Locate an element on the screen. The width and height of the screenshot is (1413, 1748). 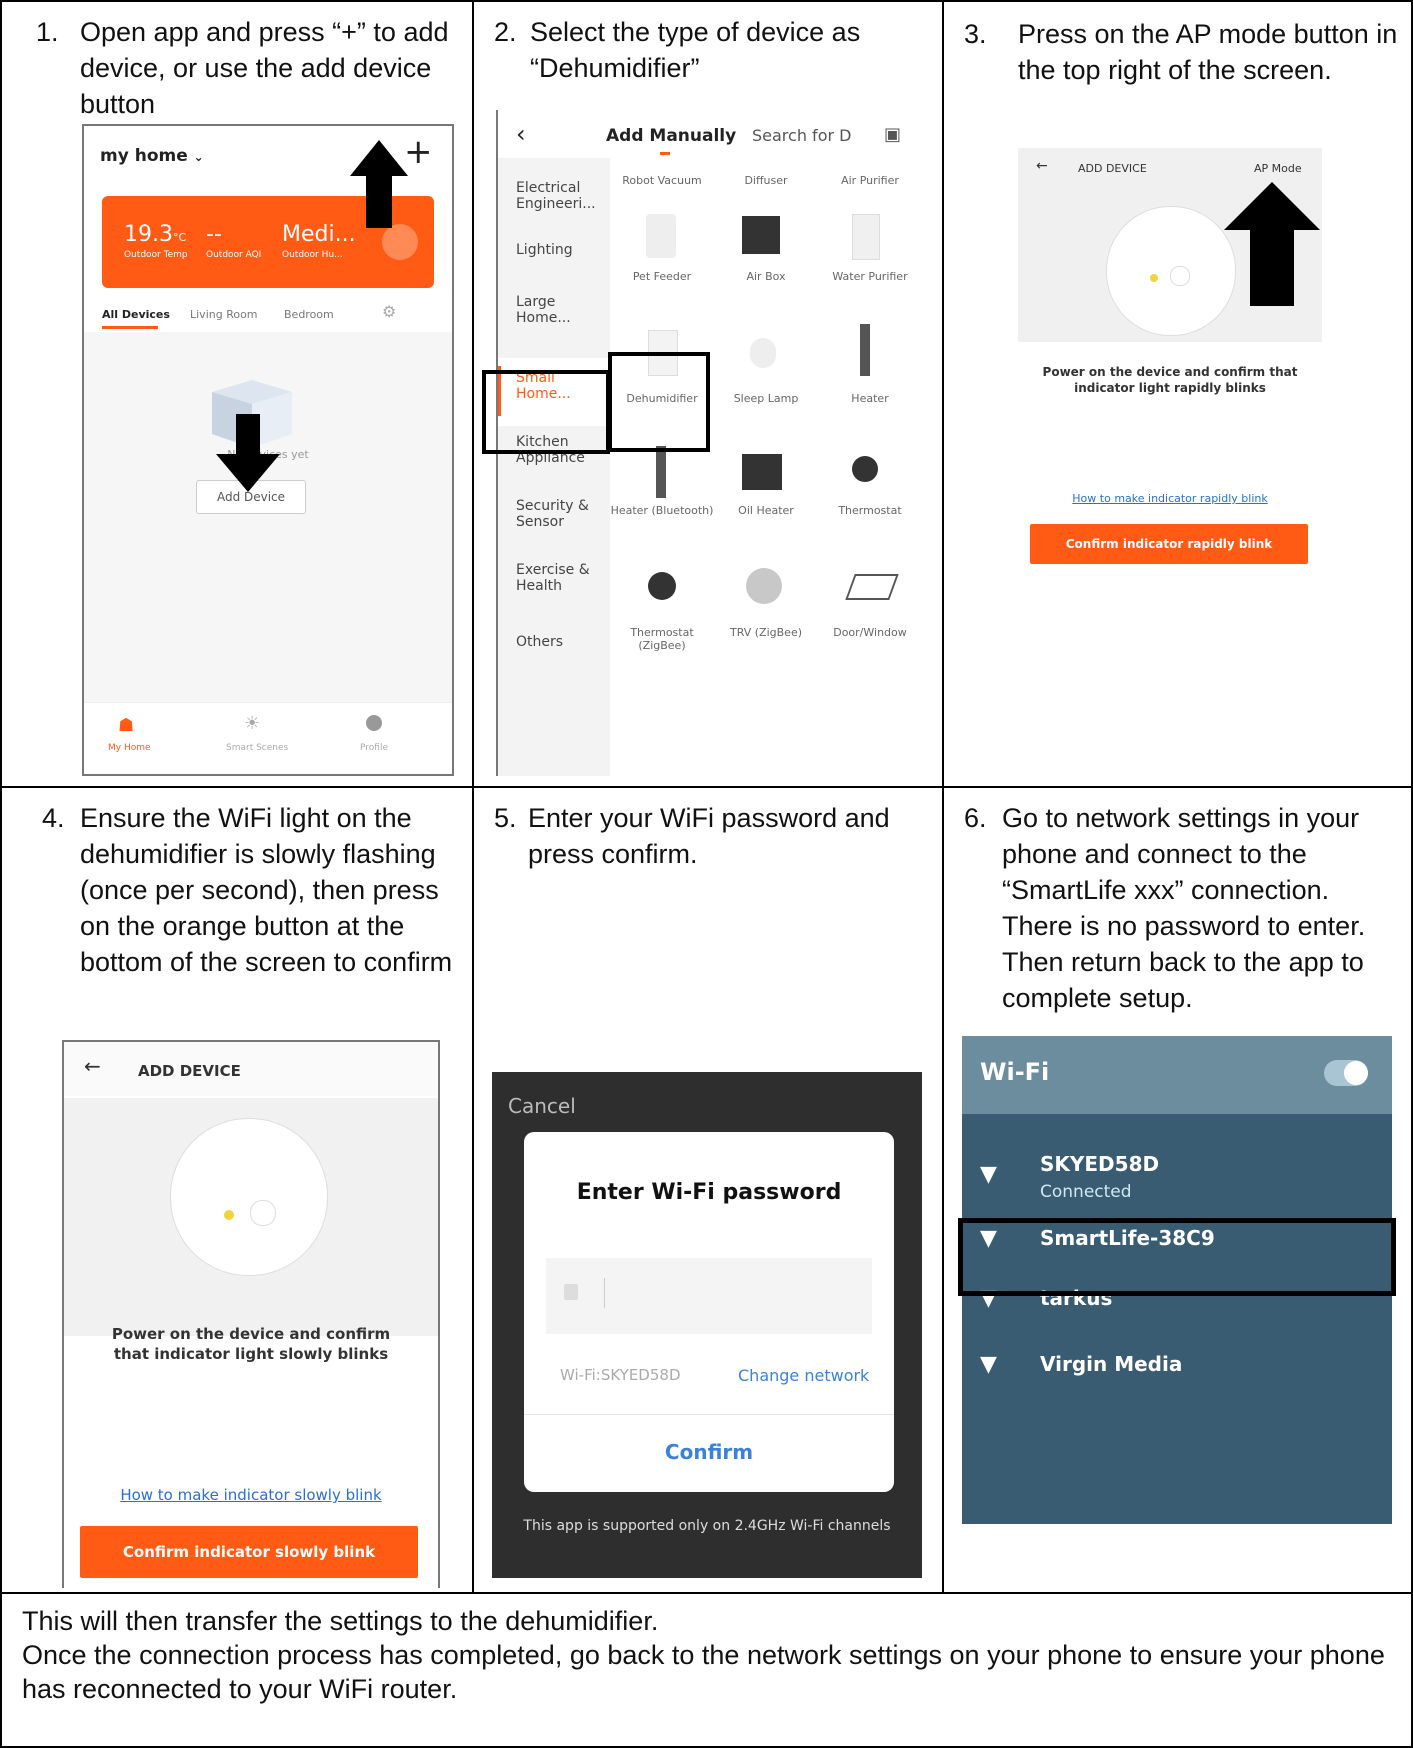
cancel-button: Cancel is located at coordinates (542, 1106).